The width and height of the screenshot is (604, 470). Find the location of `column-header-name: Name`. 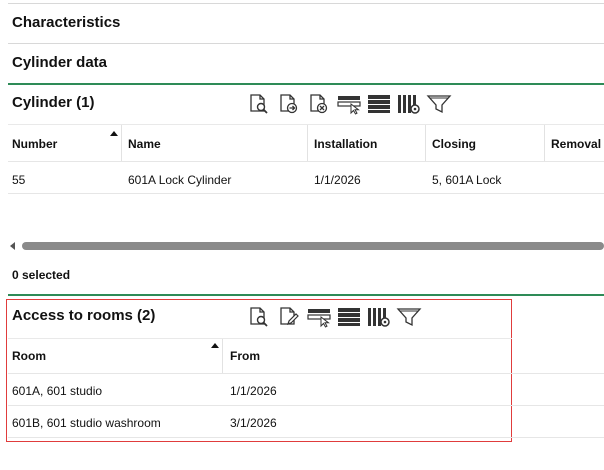

column-header-name: Name is located at coordinates (144, 144).